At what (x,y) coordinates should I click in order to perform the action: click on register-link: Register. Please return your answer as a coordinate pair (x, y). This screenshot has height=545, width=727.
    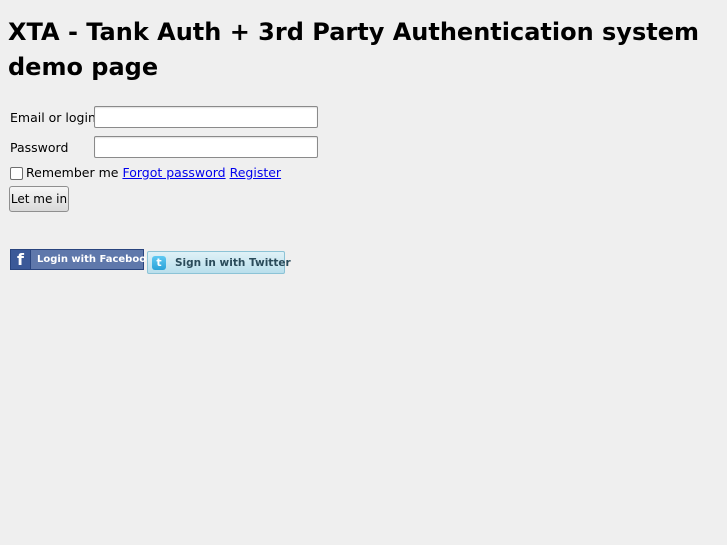
    Looking at the image, I should click on (255, 173).